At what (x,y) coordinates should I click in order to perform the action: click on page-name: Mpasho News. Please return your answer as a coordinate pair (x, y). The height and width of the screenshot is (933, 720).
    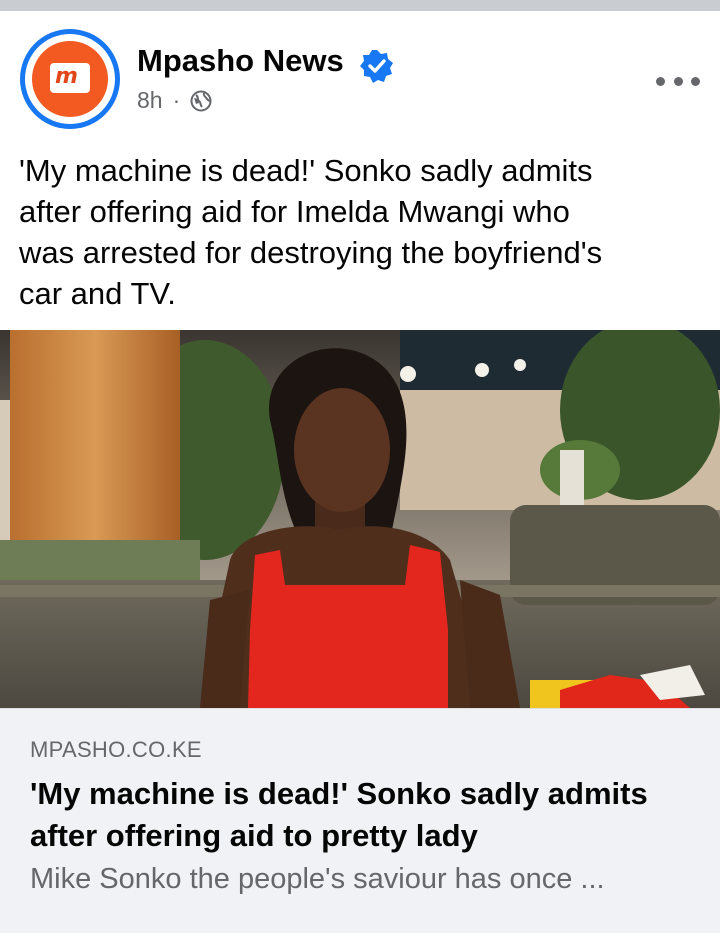
    Looking at the image, I should click on (240, 61).